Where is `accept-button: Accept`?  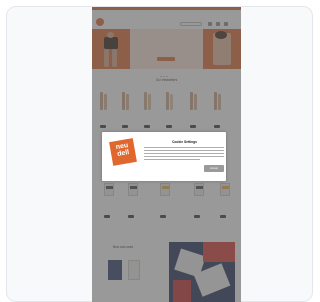 accept-button: Accept is located at coordinates (214, 168).